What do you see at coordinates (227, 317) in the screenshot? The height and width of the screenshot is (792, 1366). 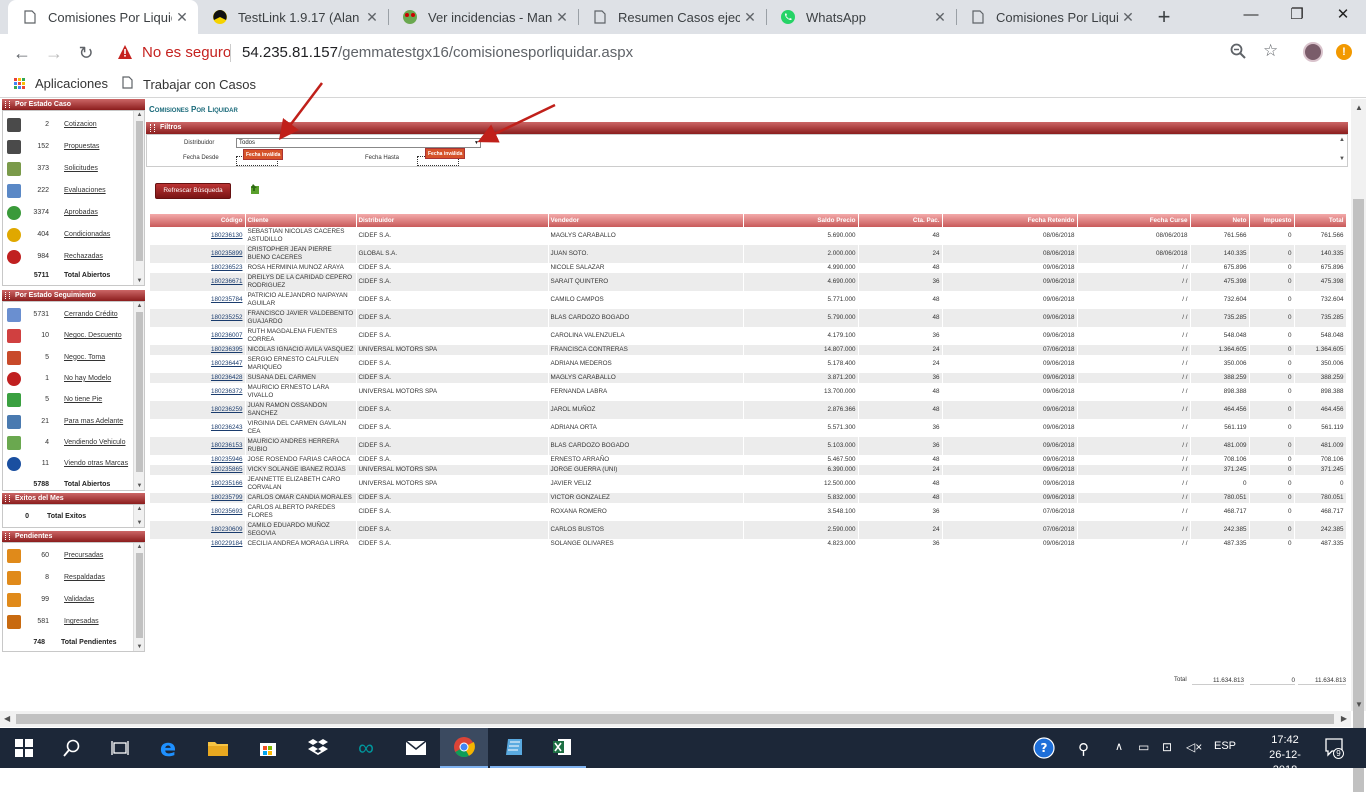 I see `codigo-link: 180235252` at bounding box center [227, 317].